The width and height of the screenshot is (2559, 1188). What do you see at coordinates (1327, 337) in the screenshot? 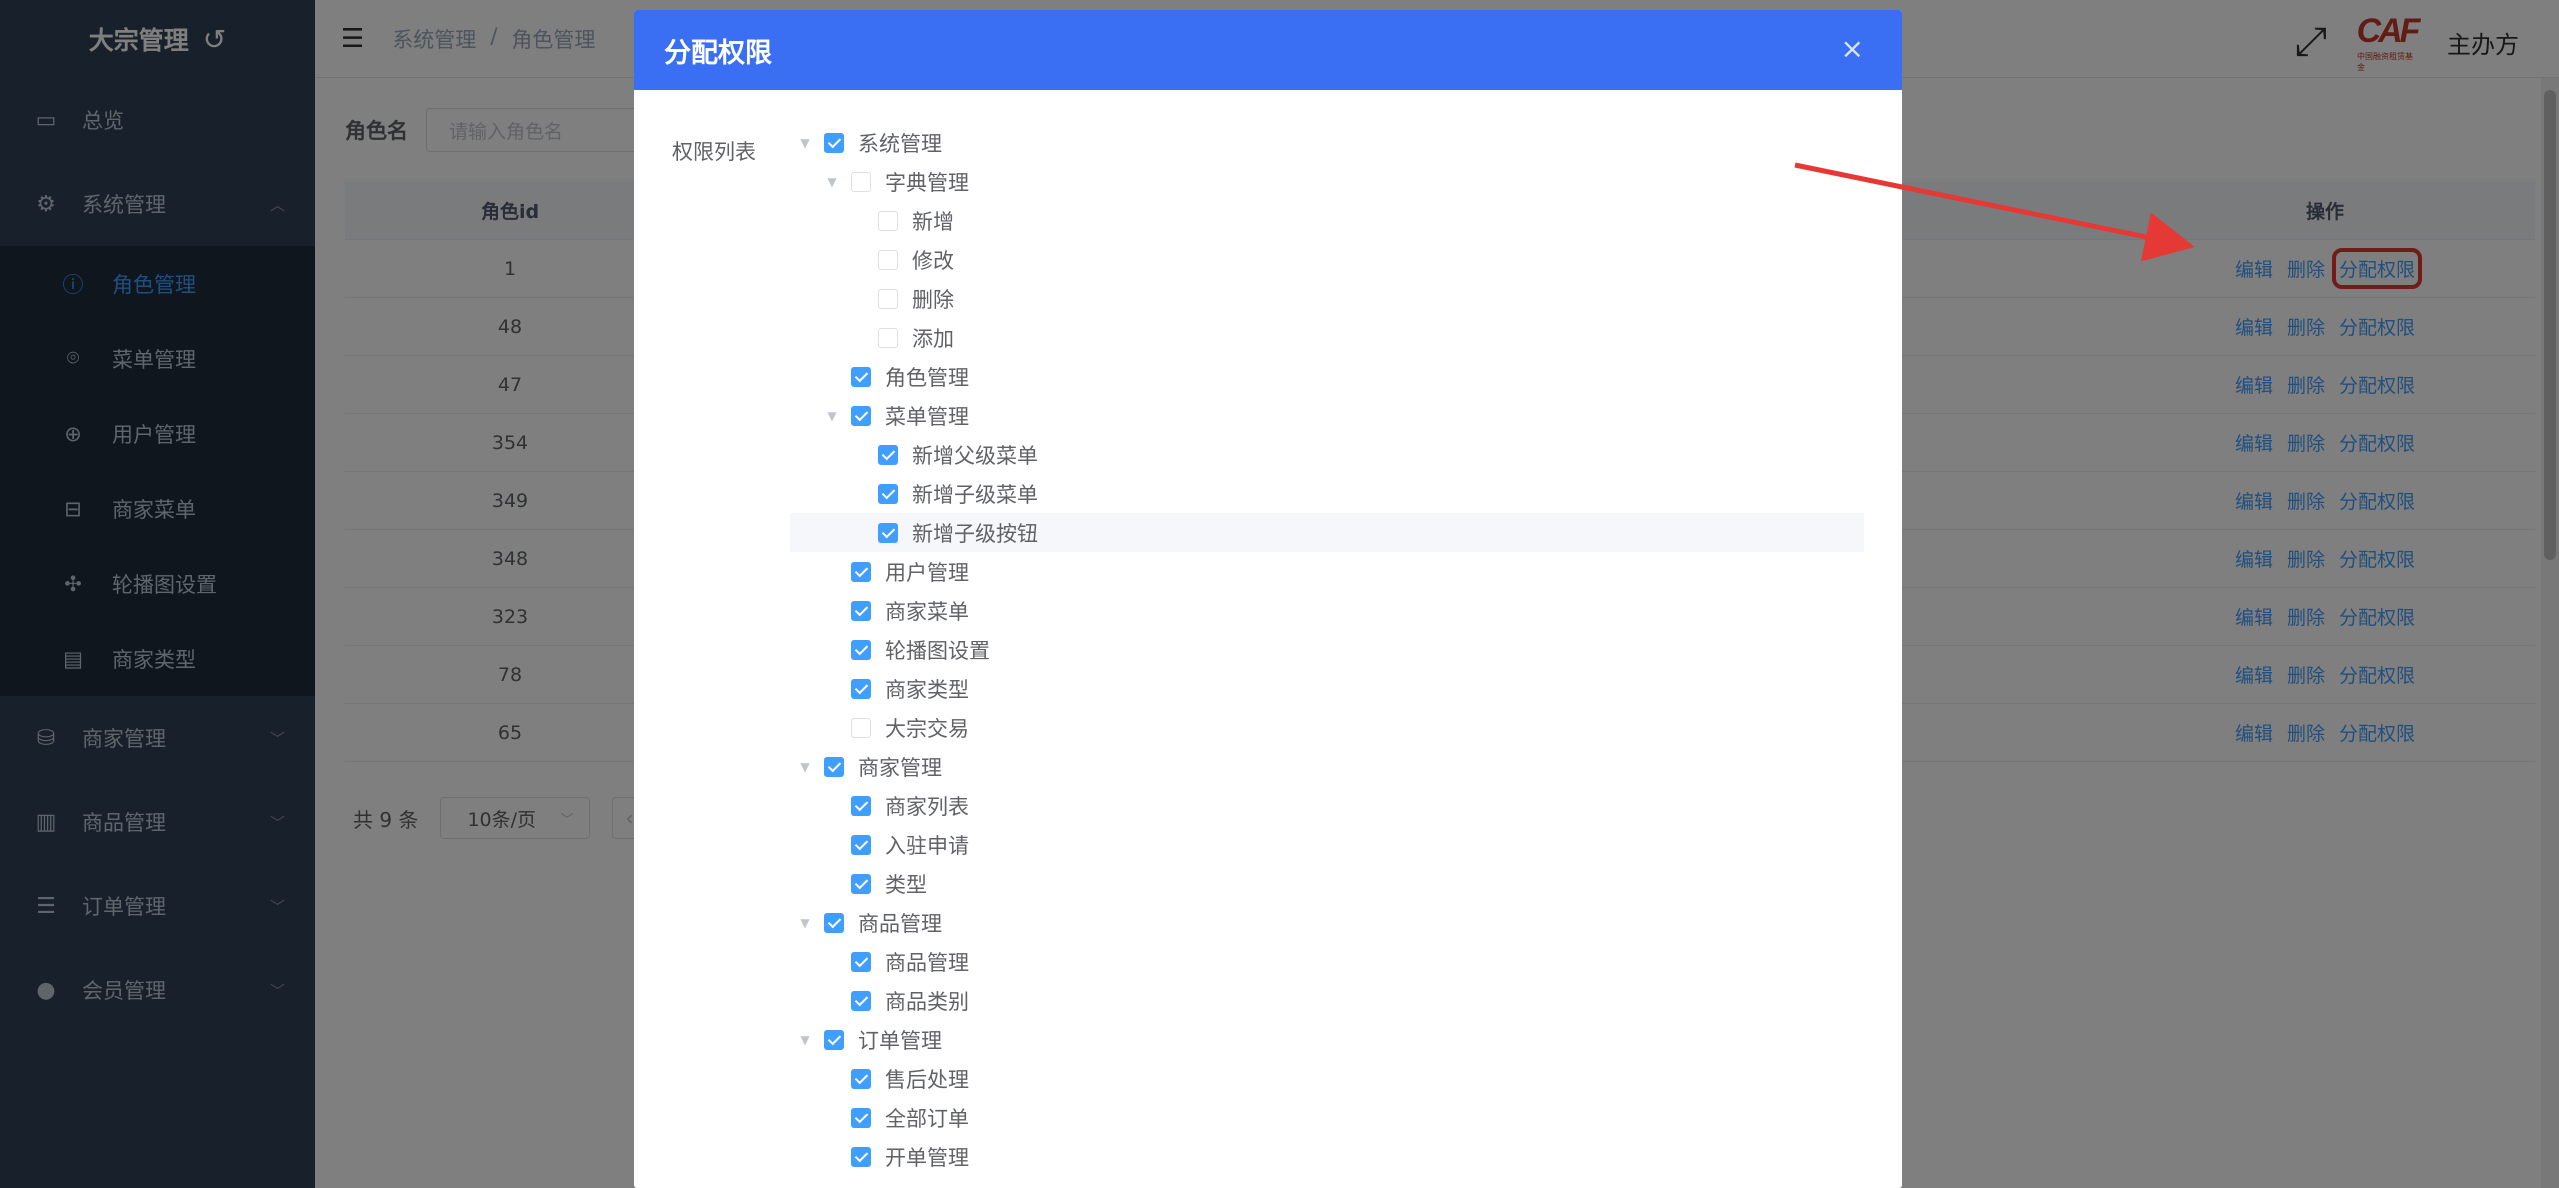
I see `tree-node: ▼添加` at bounding box center [1327, 337].